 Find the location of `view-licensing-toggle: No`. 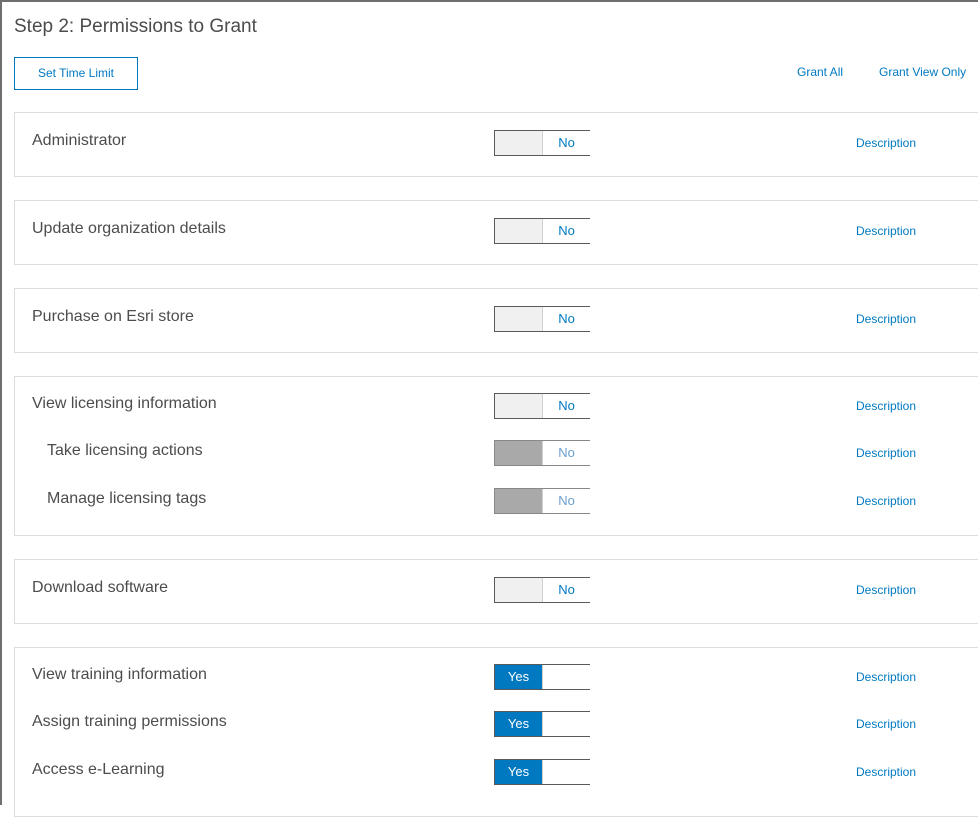

view-licensing-toggle: No is located at coordinates (542, 406).